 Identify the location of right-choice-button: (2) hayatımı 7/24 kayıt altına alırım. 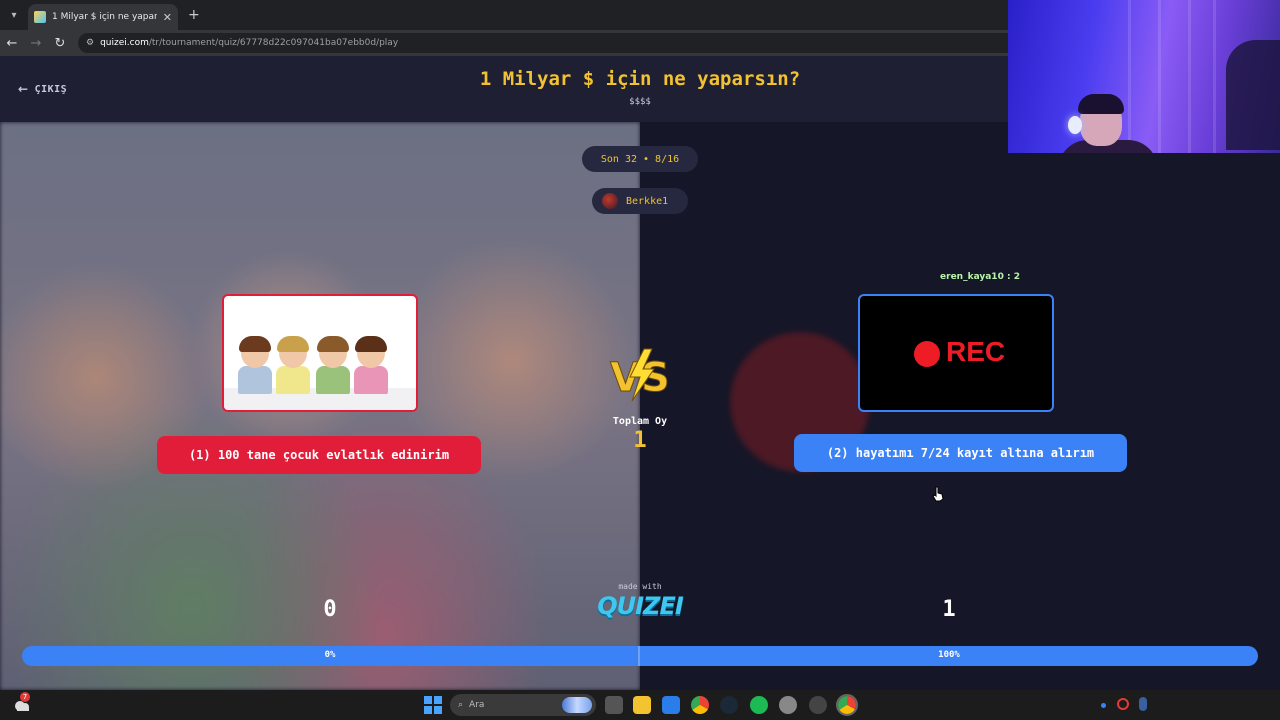
(960, 453).